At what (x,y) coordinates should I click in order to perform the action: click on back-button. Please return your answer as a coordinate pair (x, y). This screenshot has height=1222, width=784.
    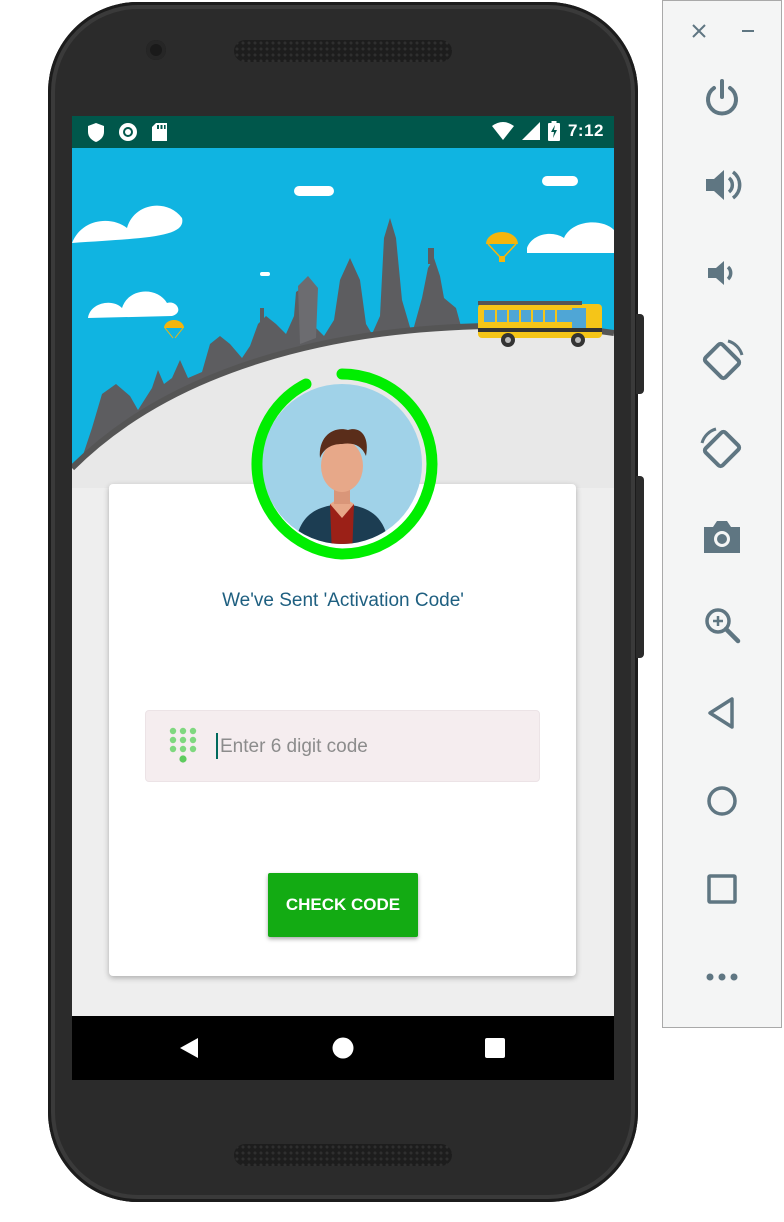
    Looking at the image, I should click on (722, 713).